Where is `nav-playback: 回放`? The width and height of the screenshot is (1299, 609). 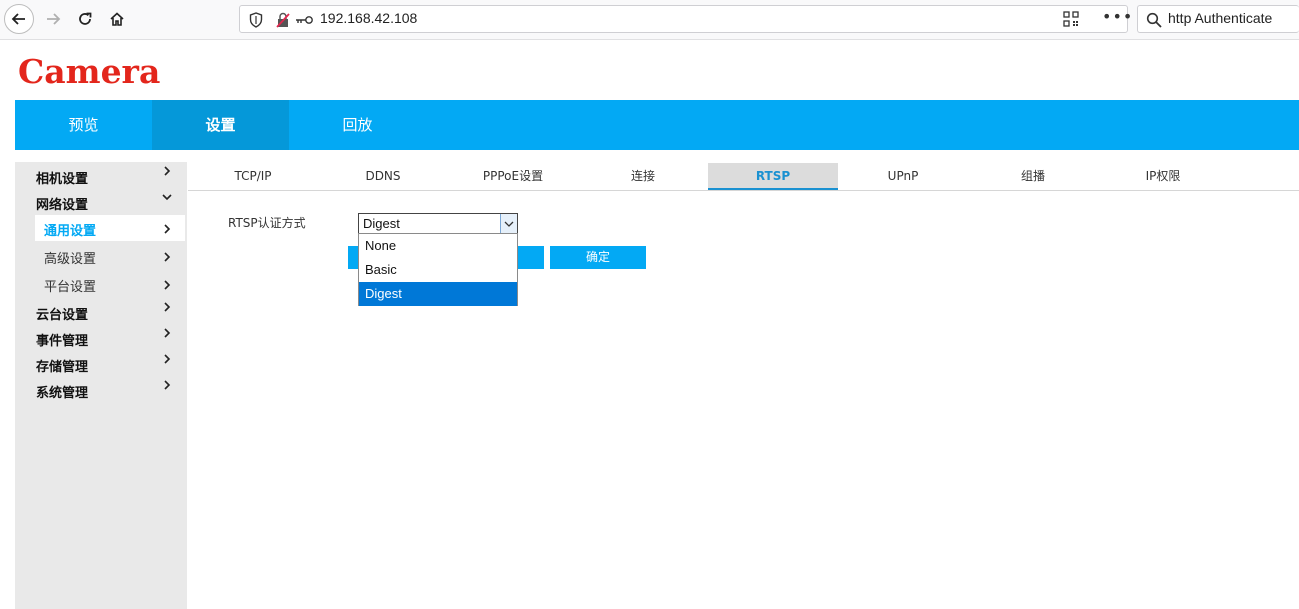
nav-playback: 回放 is located at coordinates (357, 125).